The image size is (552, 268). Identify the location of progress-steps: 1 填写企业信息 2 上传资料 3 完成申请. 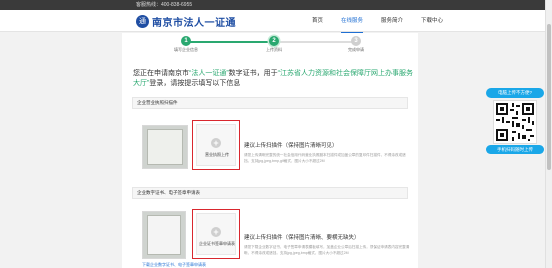
(270, 43).